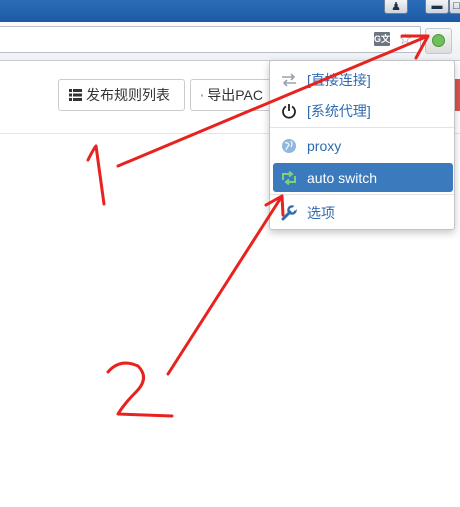 The height and width of the screenshot is (507, 460). Describe the element at coordinates (339, 79) in the screenshot. I see `menu-item-label: [直接连接]` at that location.